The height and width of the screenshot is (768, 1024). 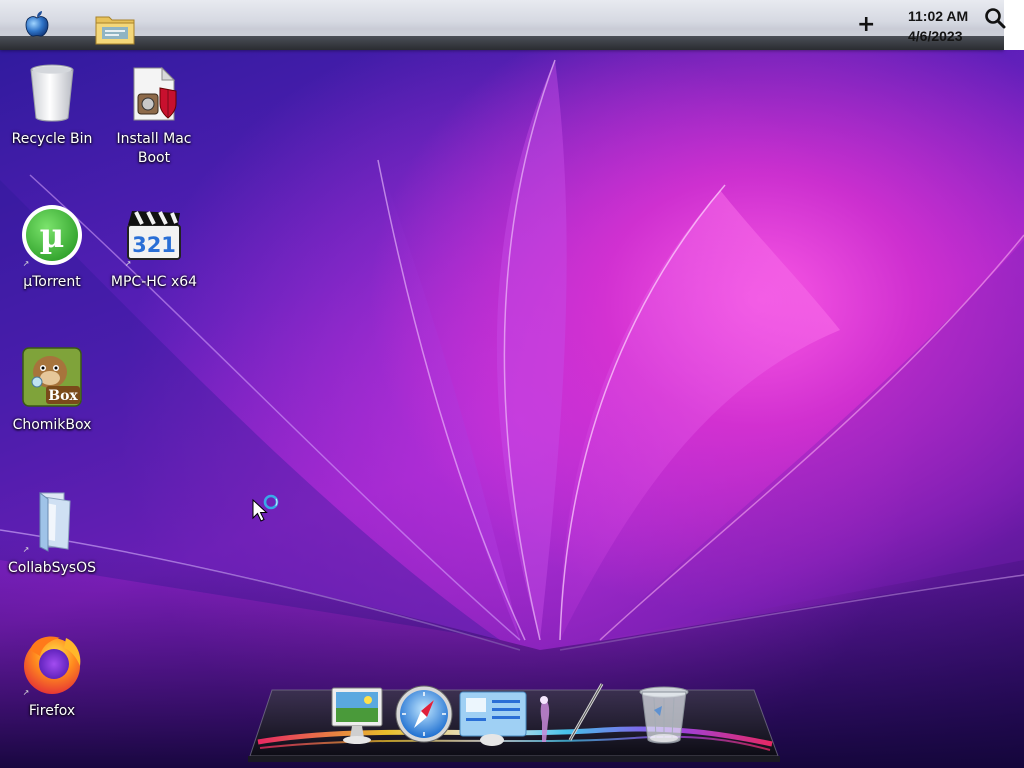 I want to click on desktop-icon-collabsysos: ↗ CollabSysOS, so click(x=52, y=533).